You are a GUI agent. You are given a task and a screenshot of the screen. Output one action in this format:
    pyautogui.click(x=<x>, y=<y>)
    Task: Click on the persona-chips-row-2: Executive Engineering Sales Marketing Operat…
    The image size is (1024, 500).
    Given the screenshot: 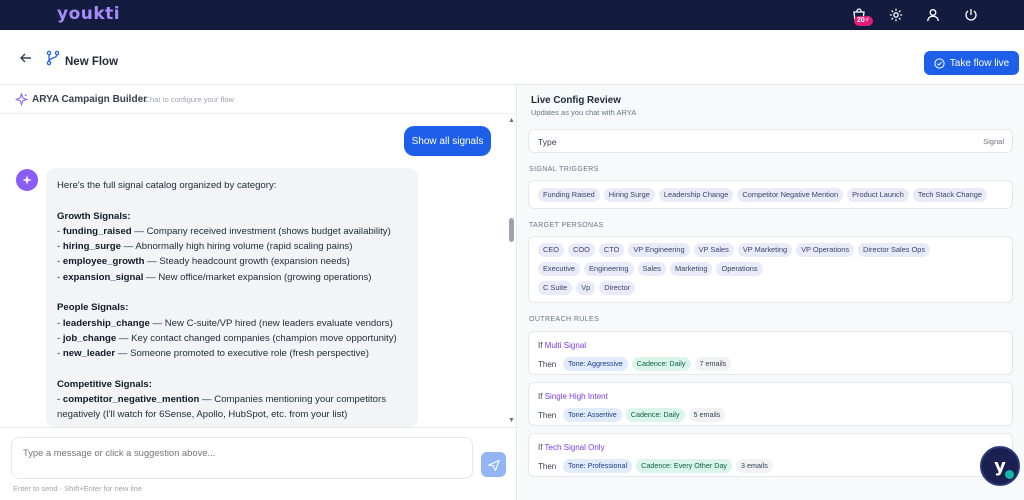 What is the action you would take?
    pyautogui.click(x=650, y=269)
    